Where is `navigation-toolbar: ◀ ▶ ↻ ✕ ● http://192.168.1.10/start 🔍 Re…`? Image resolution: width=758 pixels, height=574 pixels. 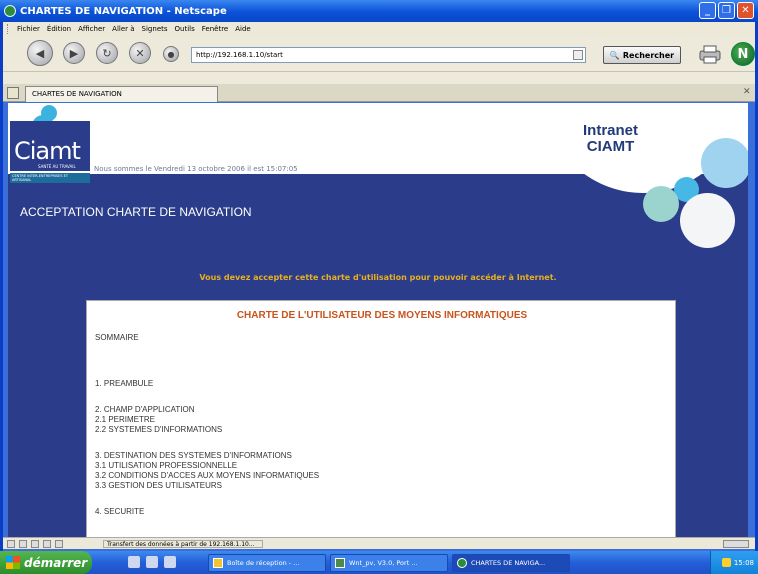
navigation-toolbar: ◀ ▶ ↻ ✕ ● http://192.168.1.10/start 🔍 Re… is located at coordinates (379, 54).